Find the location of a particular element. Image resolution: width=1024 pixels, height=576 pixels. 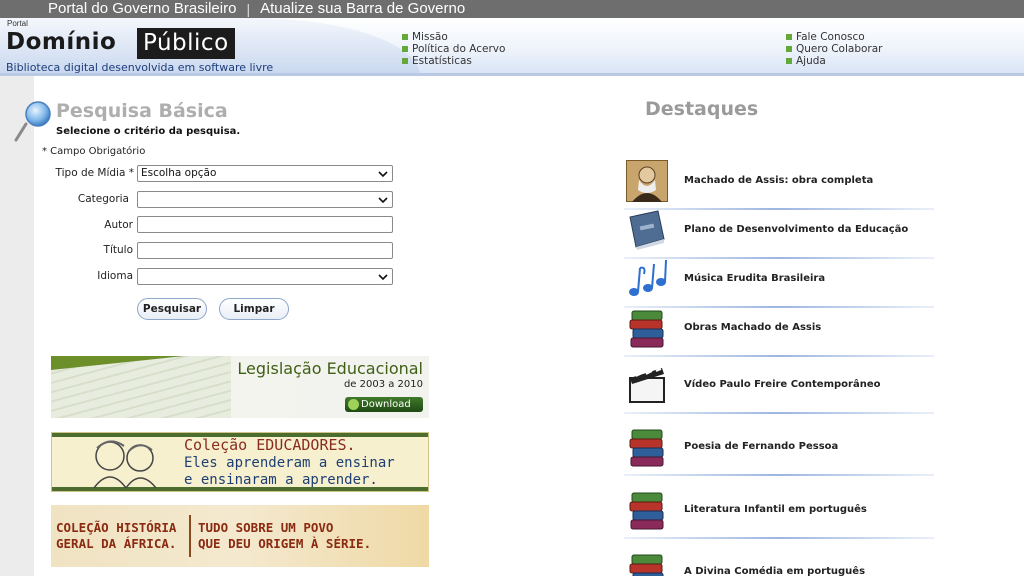

language-select is located at coordinates (265, 276).